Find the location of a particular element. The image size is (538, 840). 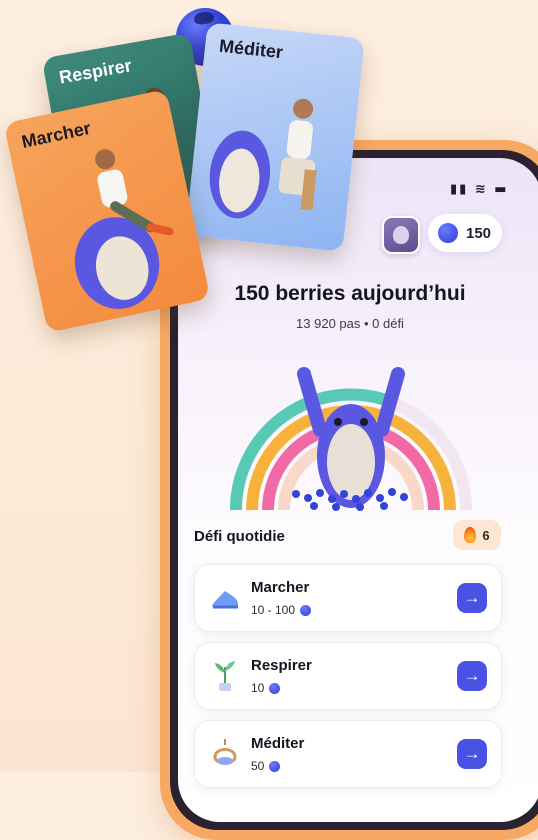

activity-card-respirer: Respirer 10 → is located at coordinates (348, 676).